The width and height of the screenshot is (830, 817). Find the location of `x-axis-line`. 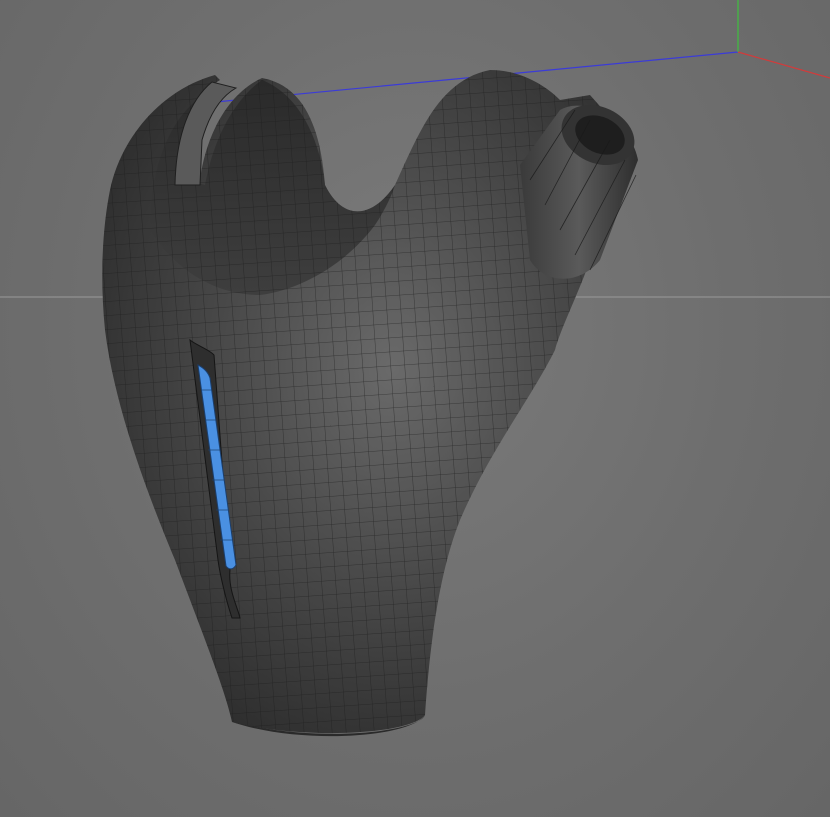

x-axis-line is located at coordinates (783, 65).